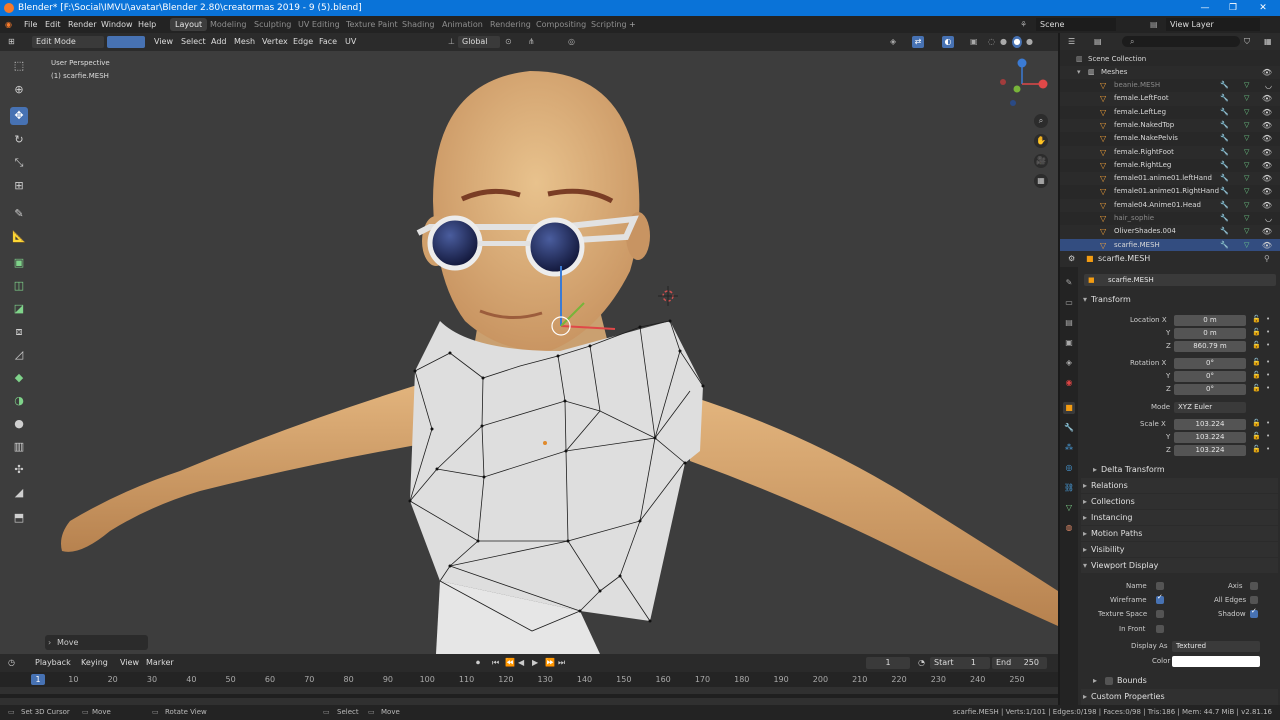 This screenshot has width=1280, height=720. What do you see at coordinates (19, 401) in the screenshot?
I see `spin-tool-icon: ◑` at bounding box center [19, 401].